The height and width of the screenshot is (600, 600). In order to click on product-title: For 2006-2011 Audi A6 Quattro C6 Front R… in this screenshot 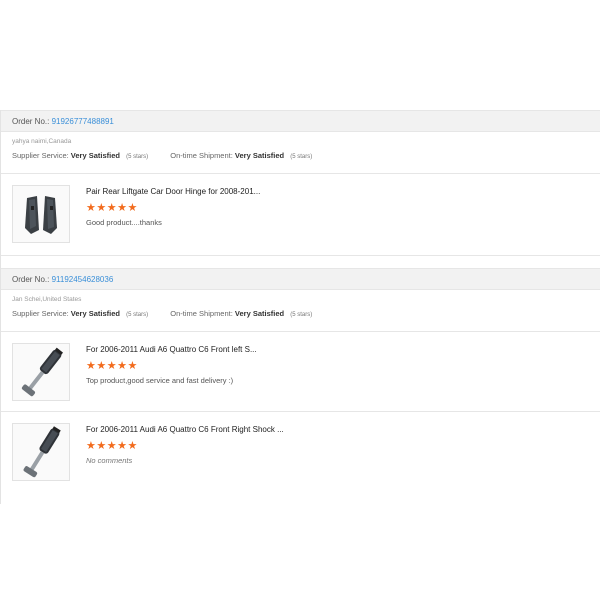, I will do `click(185, 429)`.